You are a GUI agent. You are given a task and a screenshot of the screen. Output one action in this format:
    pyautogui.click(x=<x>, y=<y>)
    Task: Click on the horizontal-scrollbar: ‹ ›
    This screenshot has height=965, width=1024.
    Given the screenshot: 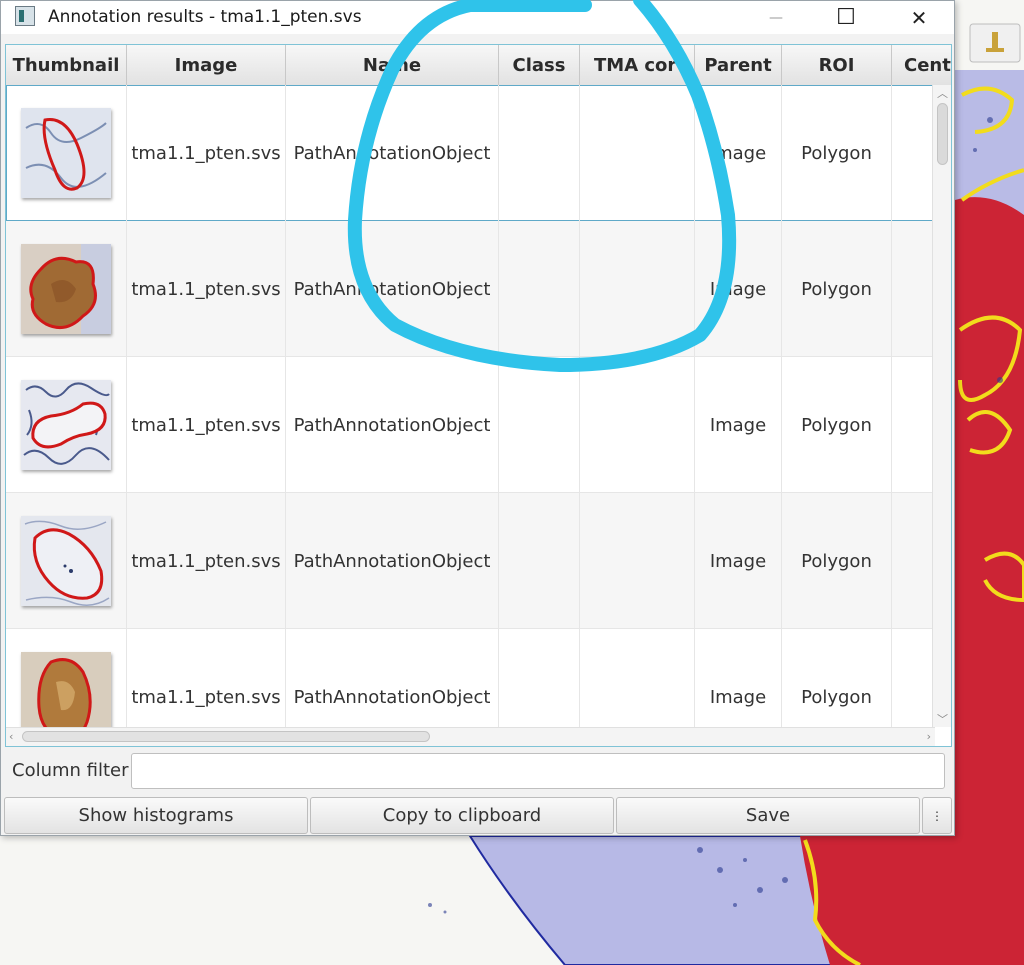 What is the action you would take?
    pyautogui.click(x=470, y=736)
    